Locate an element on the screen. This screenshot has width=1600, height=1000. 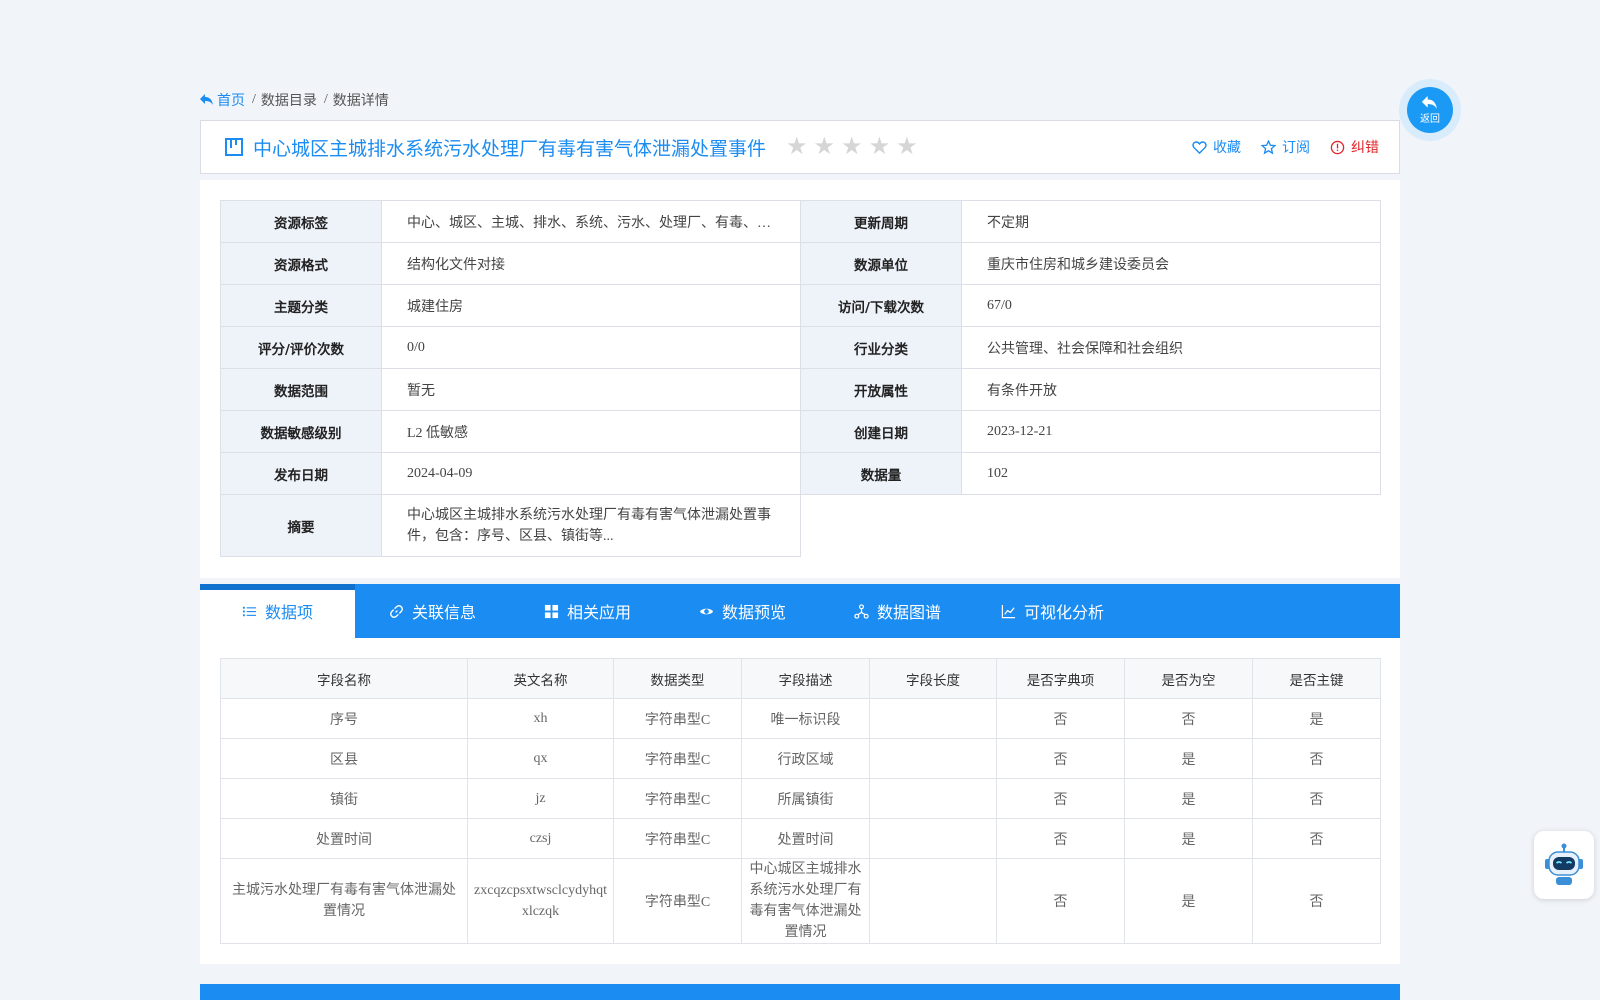
table-cell: 中心城区主城排水 系统污水处理厂有 毒有害气体泄漏处 置情况 is located at coordinates (805, 901).